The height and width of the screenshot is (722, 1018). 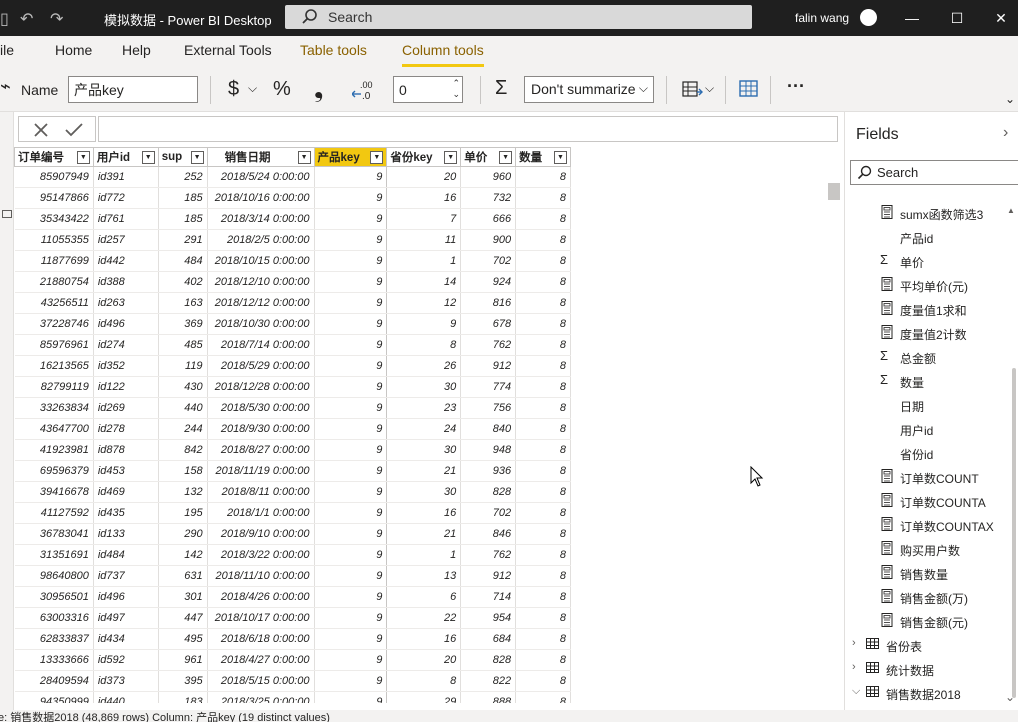 What do you see at coordinates (261, 198) in the screenshot?
I see `table-cell: 2018/10/16 0:00:00` at bounding box center [261, 198].